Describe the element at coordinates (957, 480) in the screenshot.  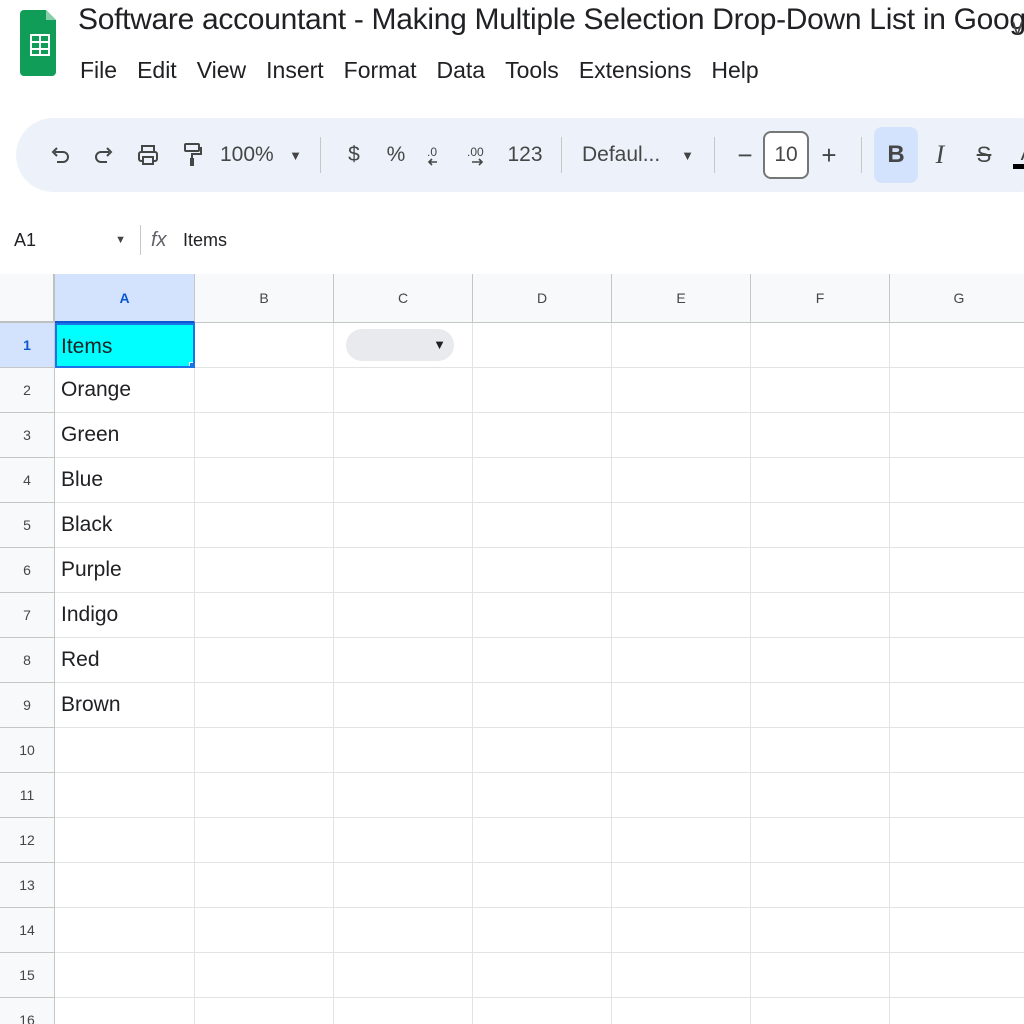
I see `cell-G4` at that location.